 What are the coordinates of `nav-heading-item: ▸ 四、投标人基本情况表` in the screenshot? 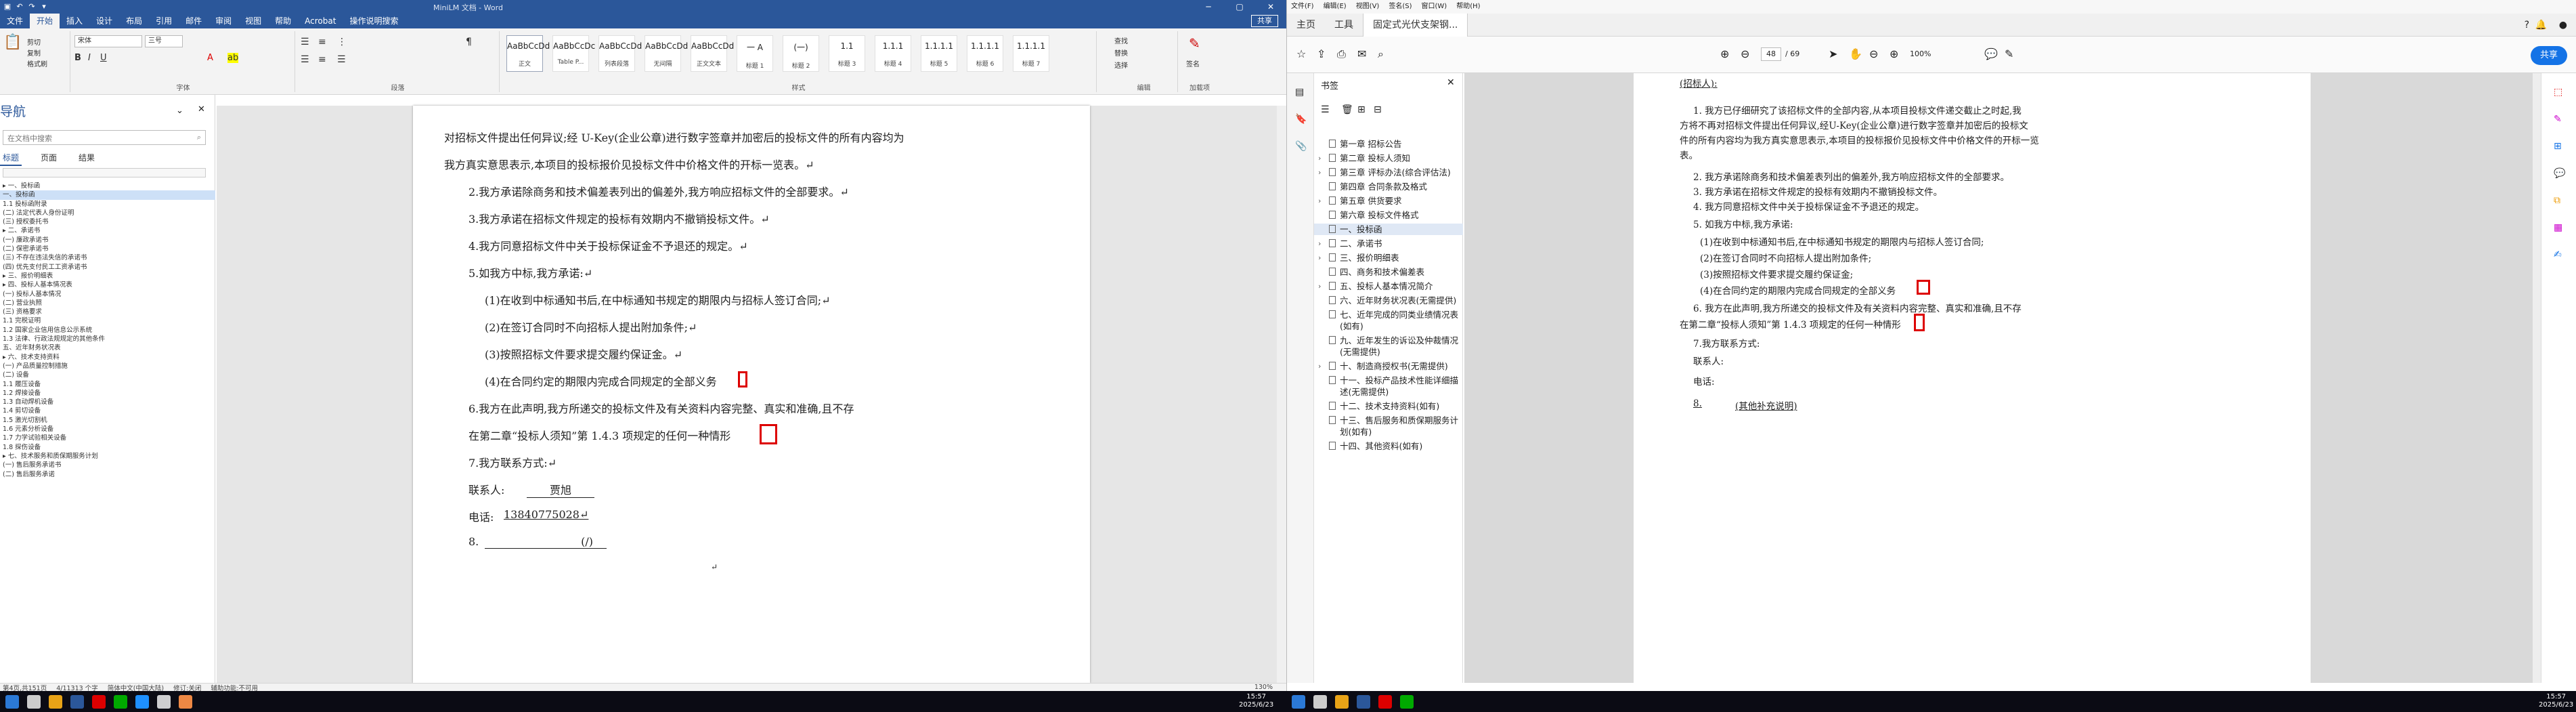 It's located at (107, 284).